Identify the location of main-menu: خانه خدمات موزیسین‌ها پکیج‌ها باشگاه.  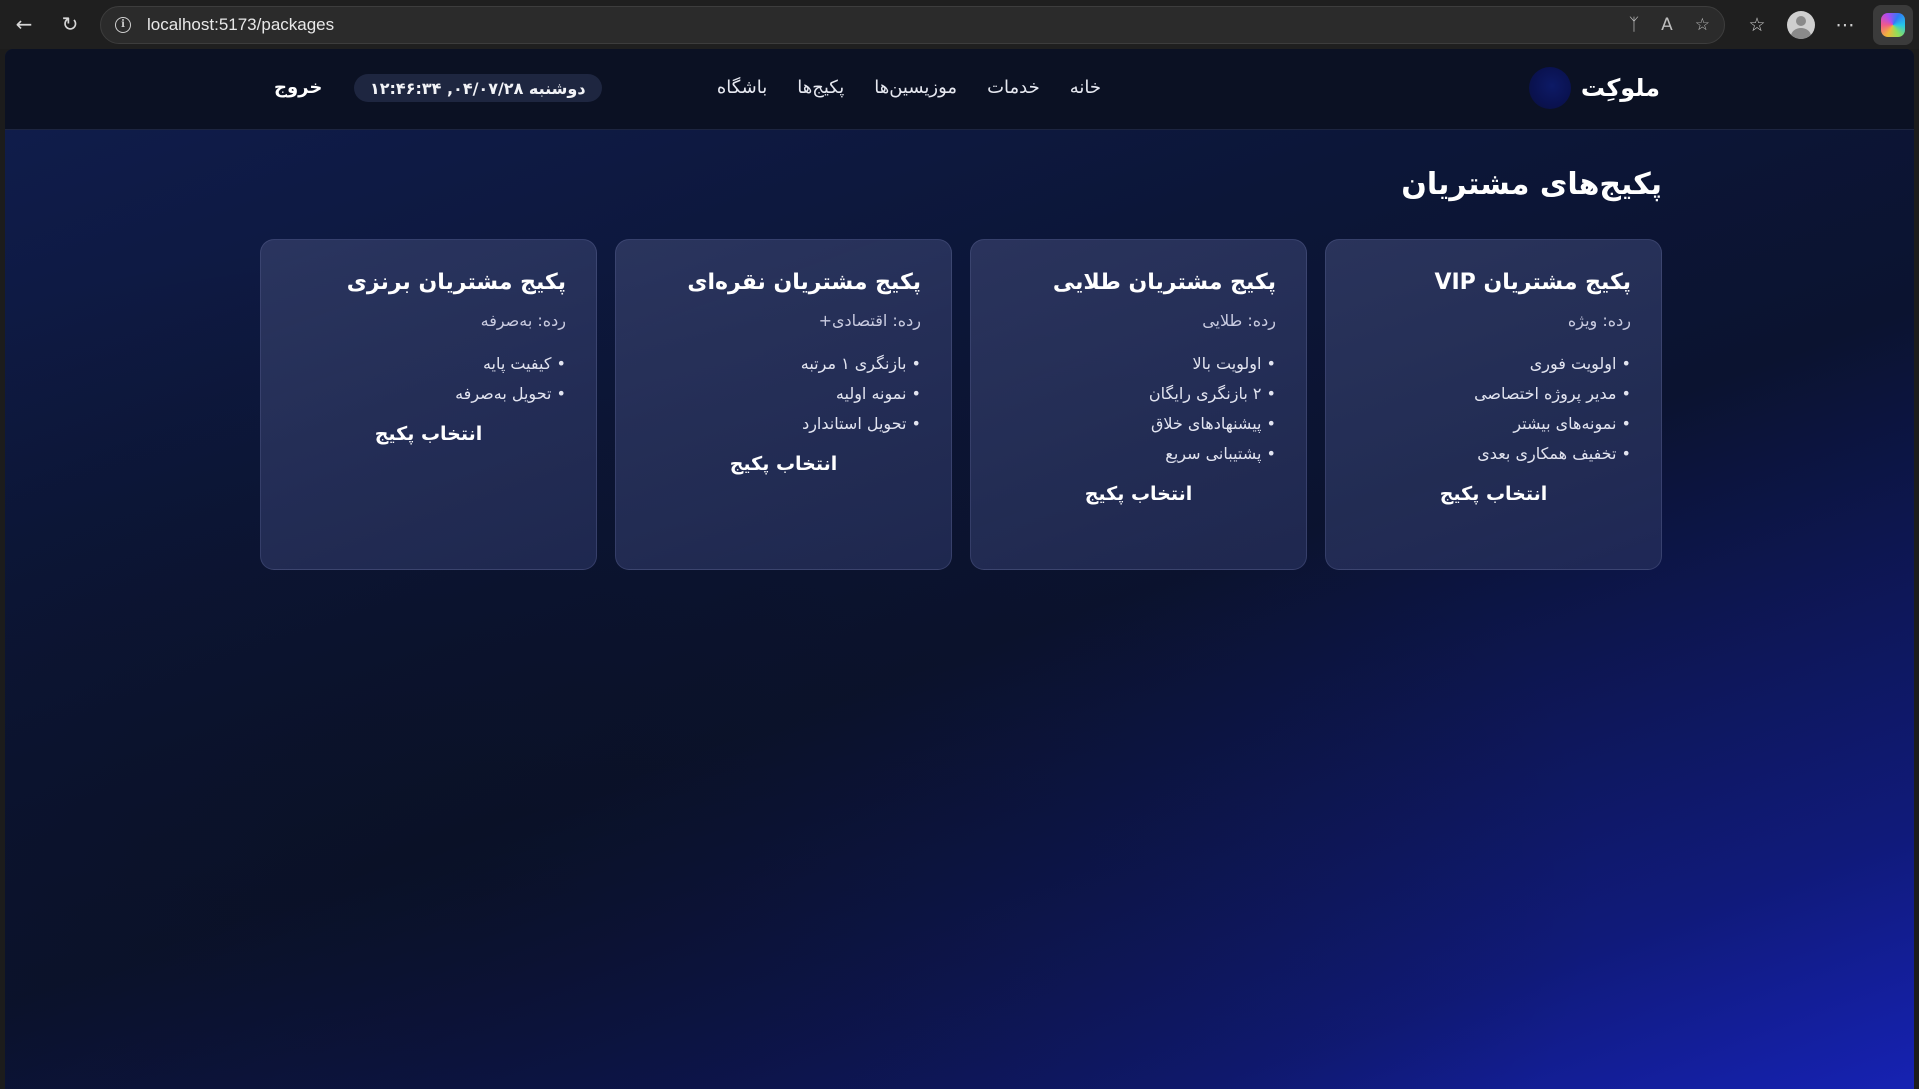
(909, 87).